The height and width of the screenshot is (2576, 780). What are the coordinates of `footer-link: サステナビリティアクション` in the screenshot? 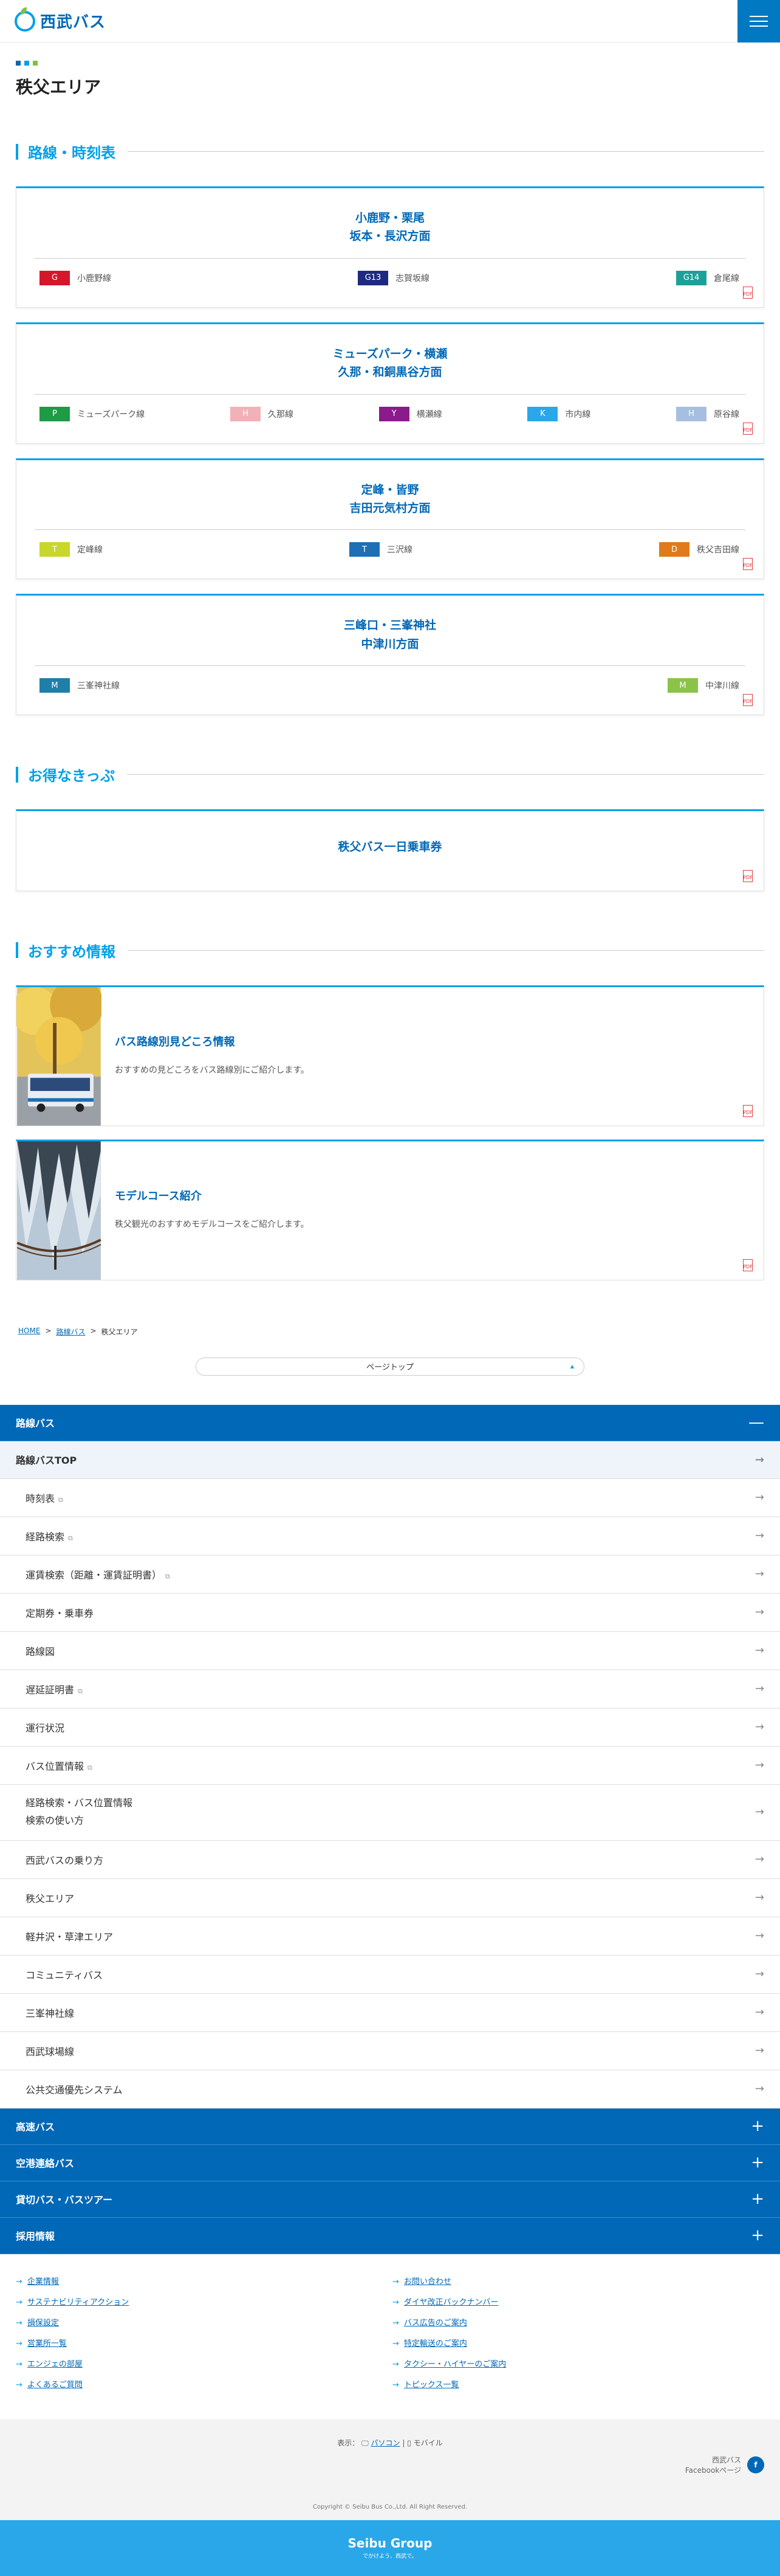 It's located at (78, 2302).